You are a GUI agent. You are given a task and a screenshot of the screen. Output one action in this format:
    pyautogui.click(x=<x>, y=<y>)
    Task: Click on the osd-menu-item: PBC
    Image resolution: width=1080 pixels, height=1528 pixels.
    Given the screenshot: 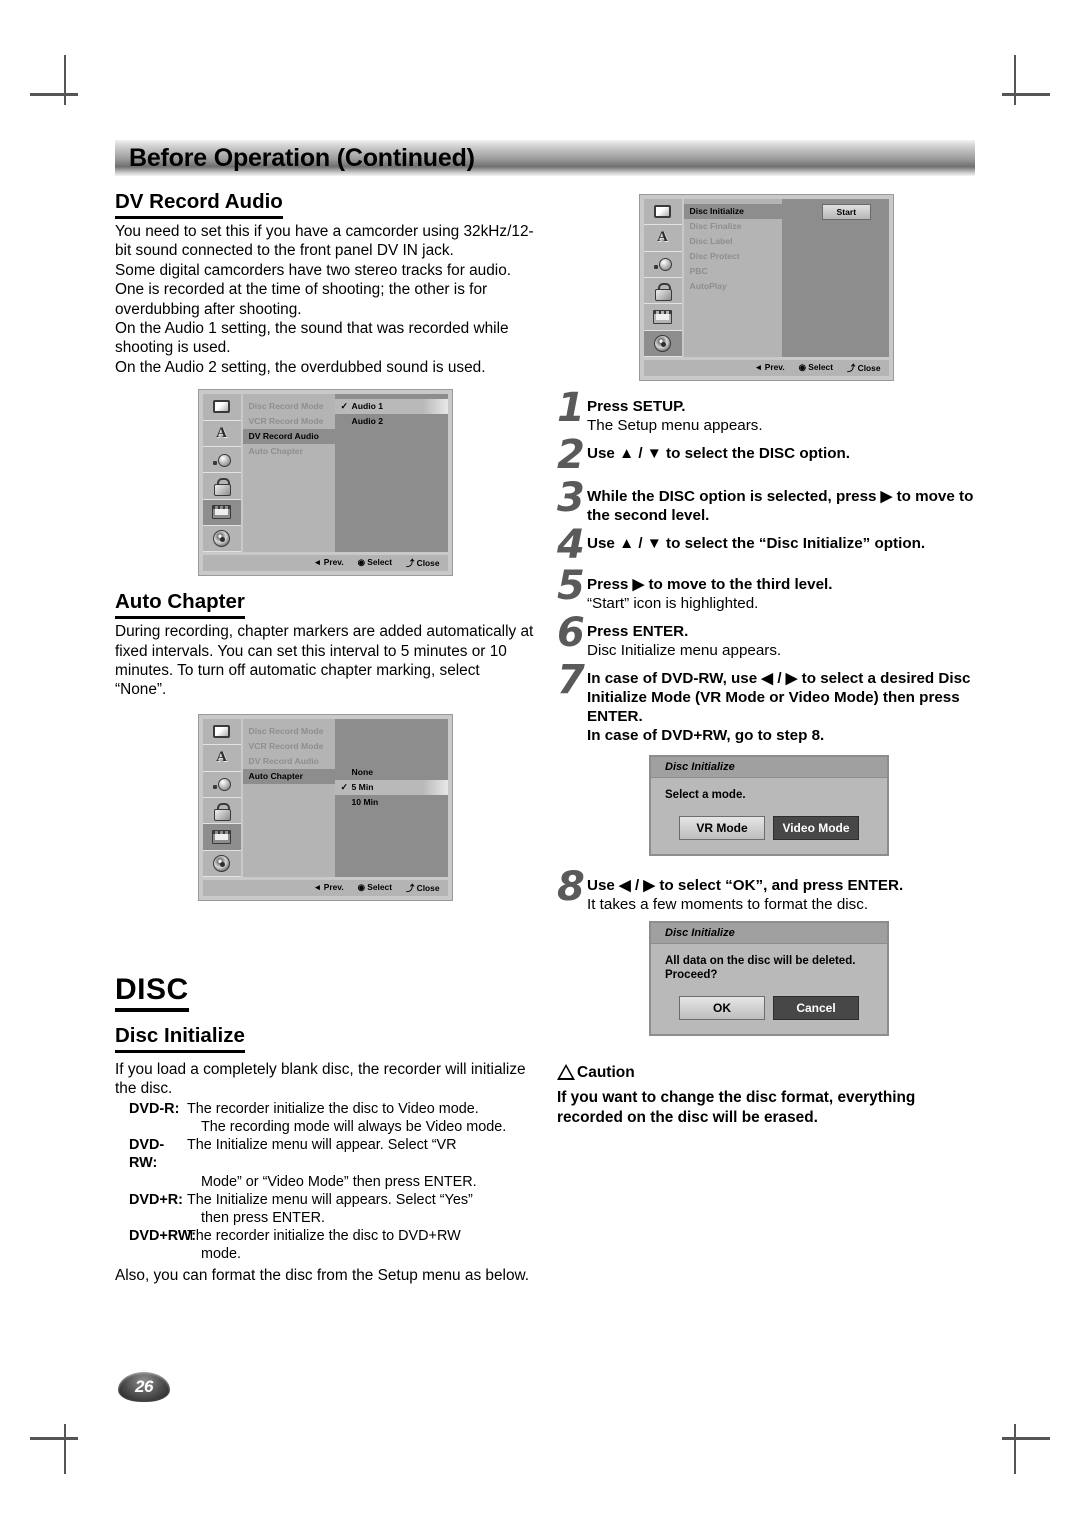 What is the action you would take?
    pyautogui.click(x=733, y=271)
    